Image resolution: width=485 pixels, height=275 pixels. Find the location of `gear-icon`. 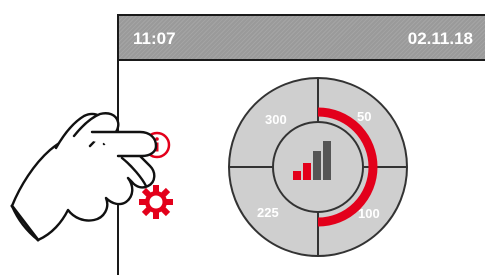

gear-icon is located at coordinates (156, 202).